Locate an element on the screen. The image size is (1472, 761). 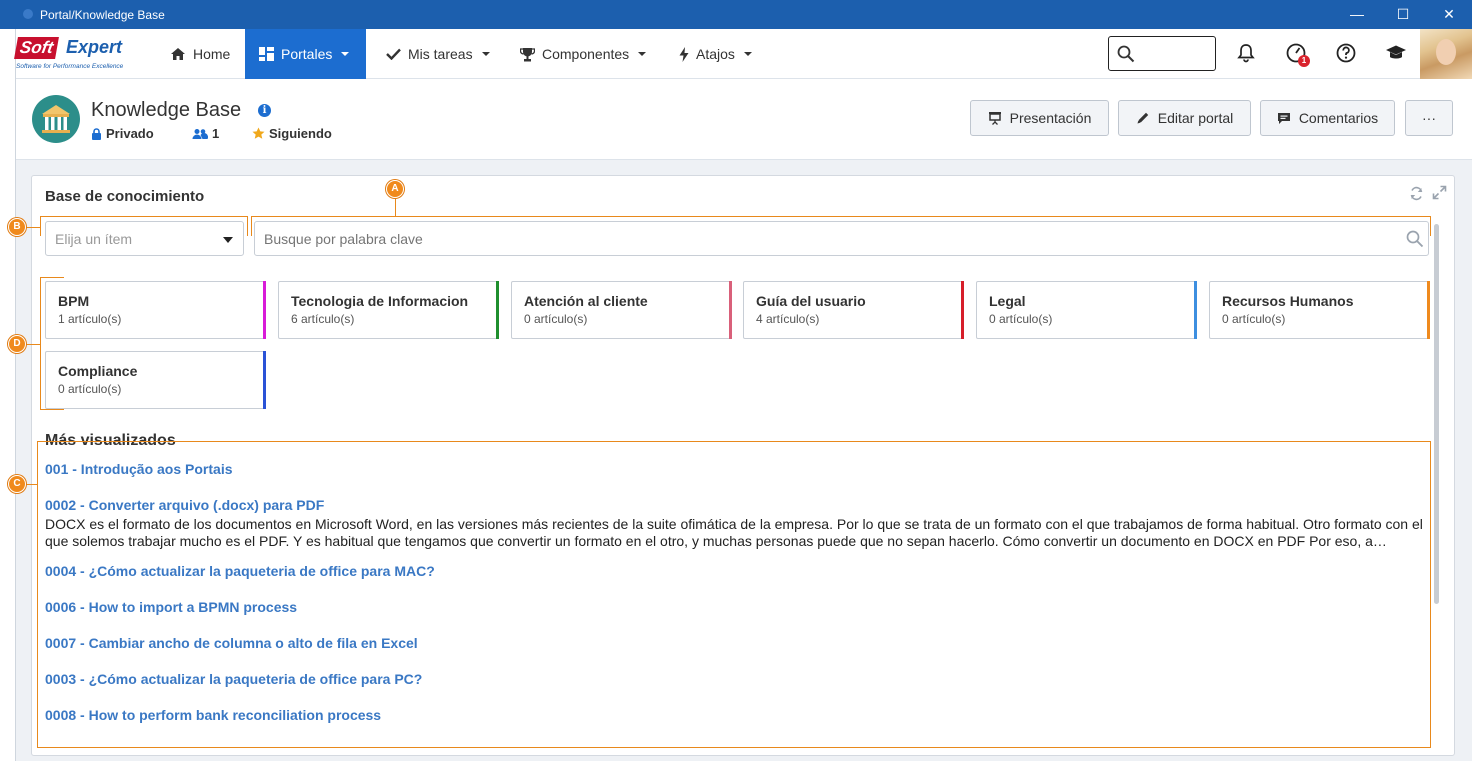
annotation-callout-a: A is located at coordinates (395, 189).